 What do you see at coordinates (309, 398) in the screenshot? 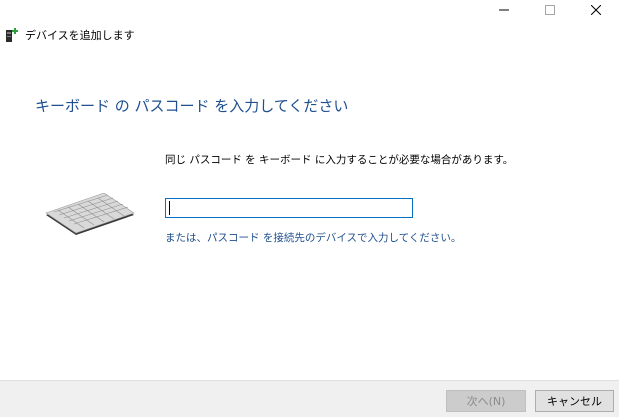
I see `footer-bar: 次へ(N) キャンセル` at bounding box center [309, 398].